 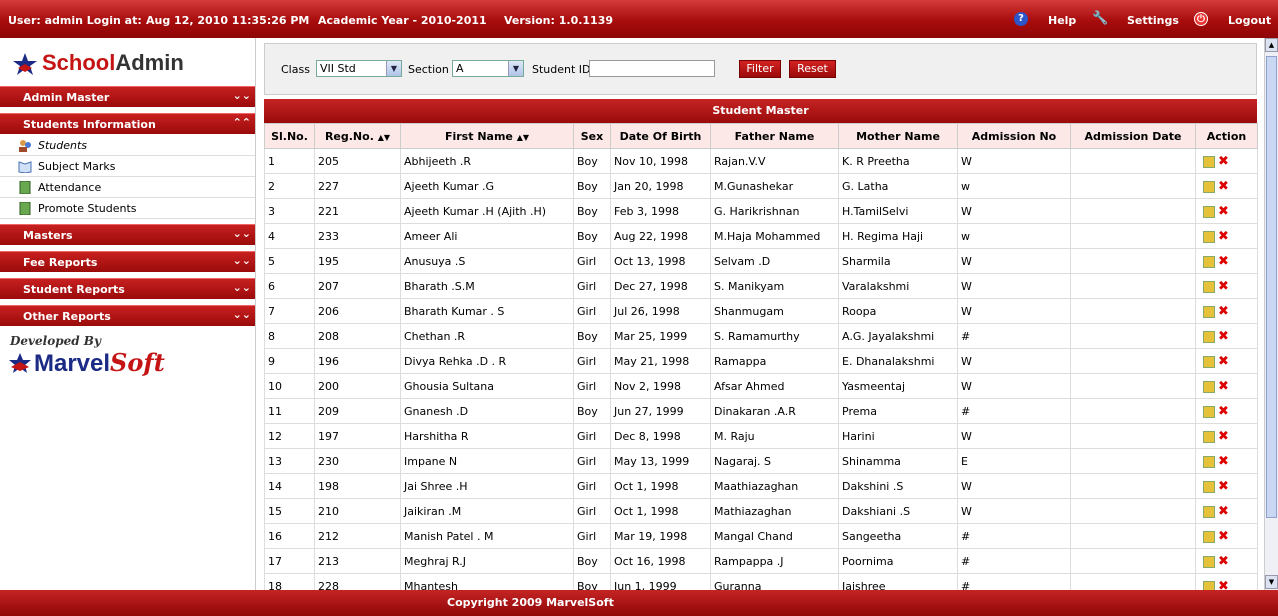 I want to click on table-cell: Girl, so click(x=592, y=511).